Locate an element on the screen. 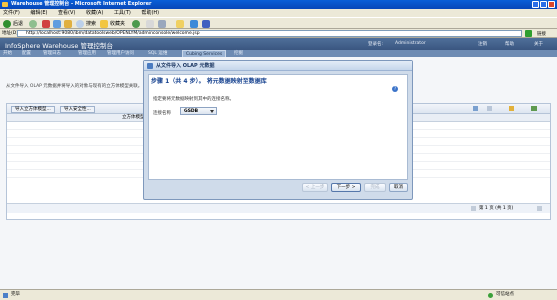  cancel-button: 取消 is located at coordinates (398, 187).